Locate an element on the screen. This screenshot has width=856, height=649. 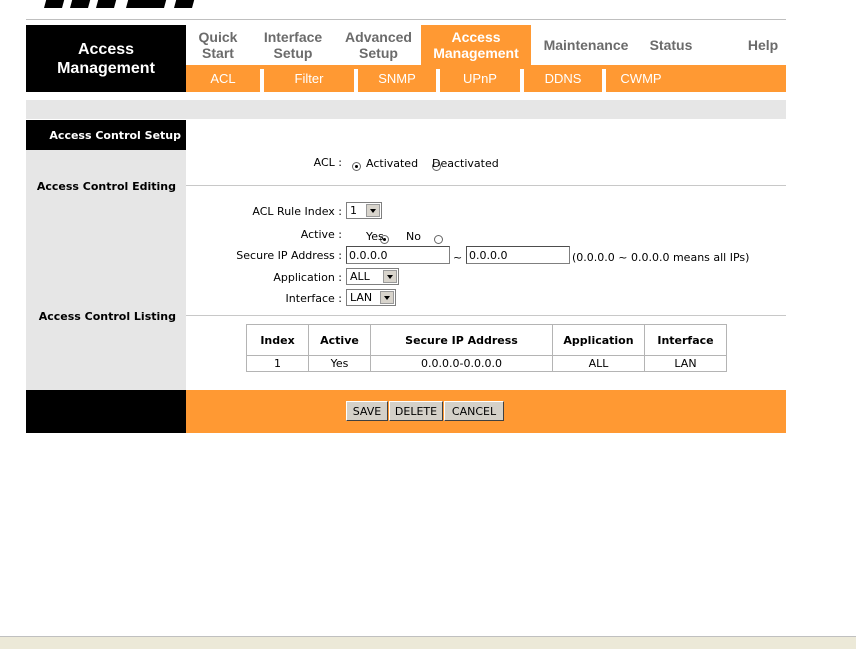
rule-index-label: ACL Rule Index : is located at coordinates (297, 211).